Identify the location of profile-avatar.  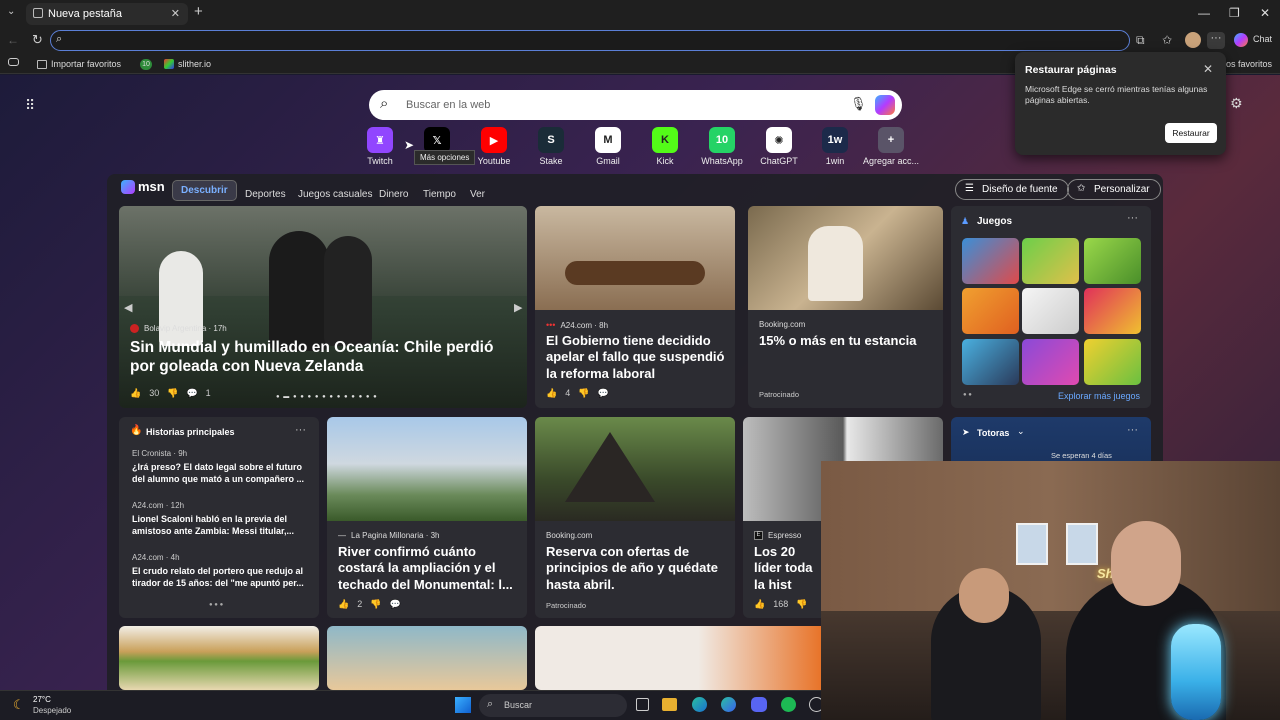
(1193, 40).